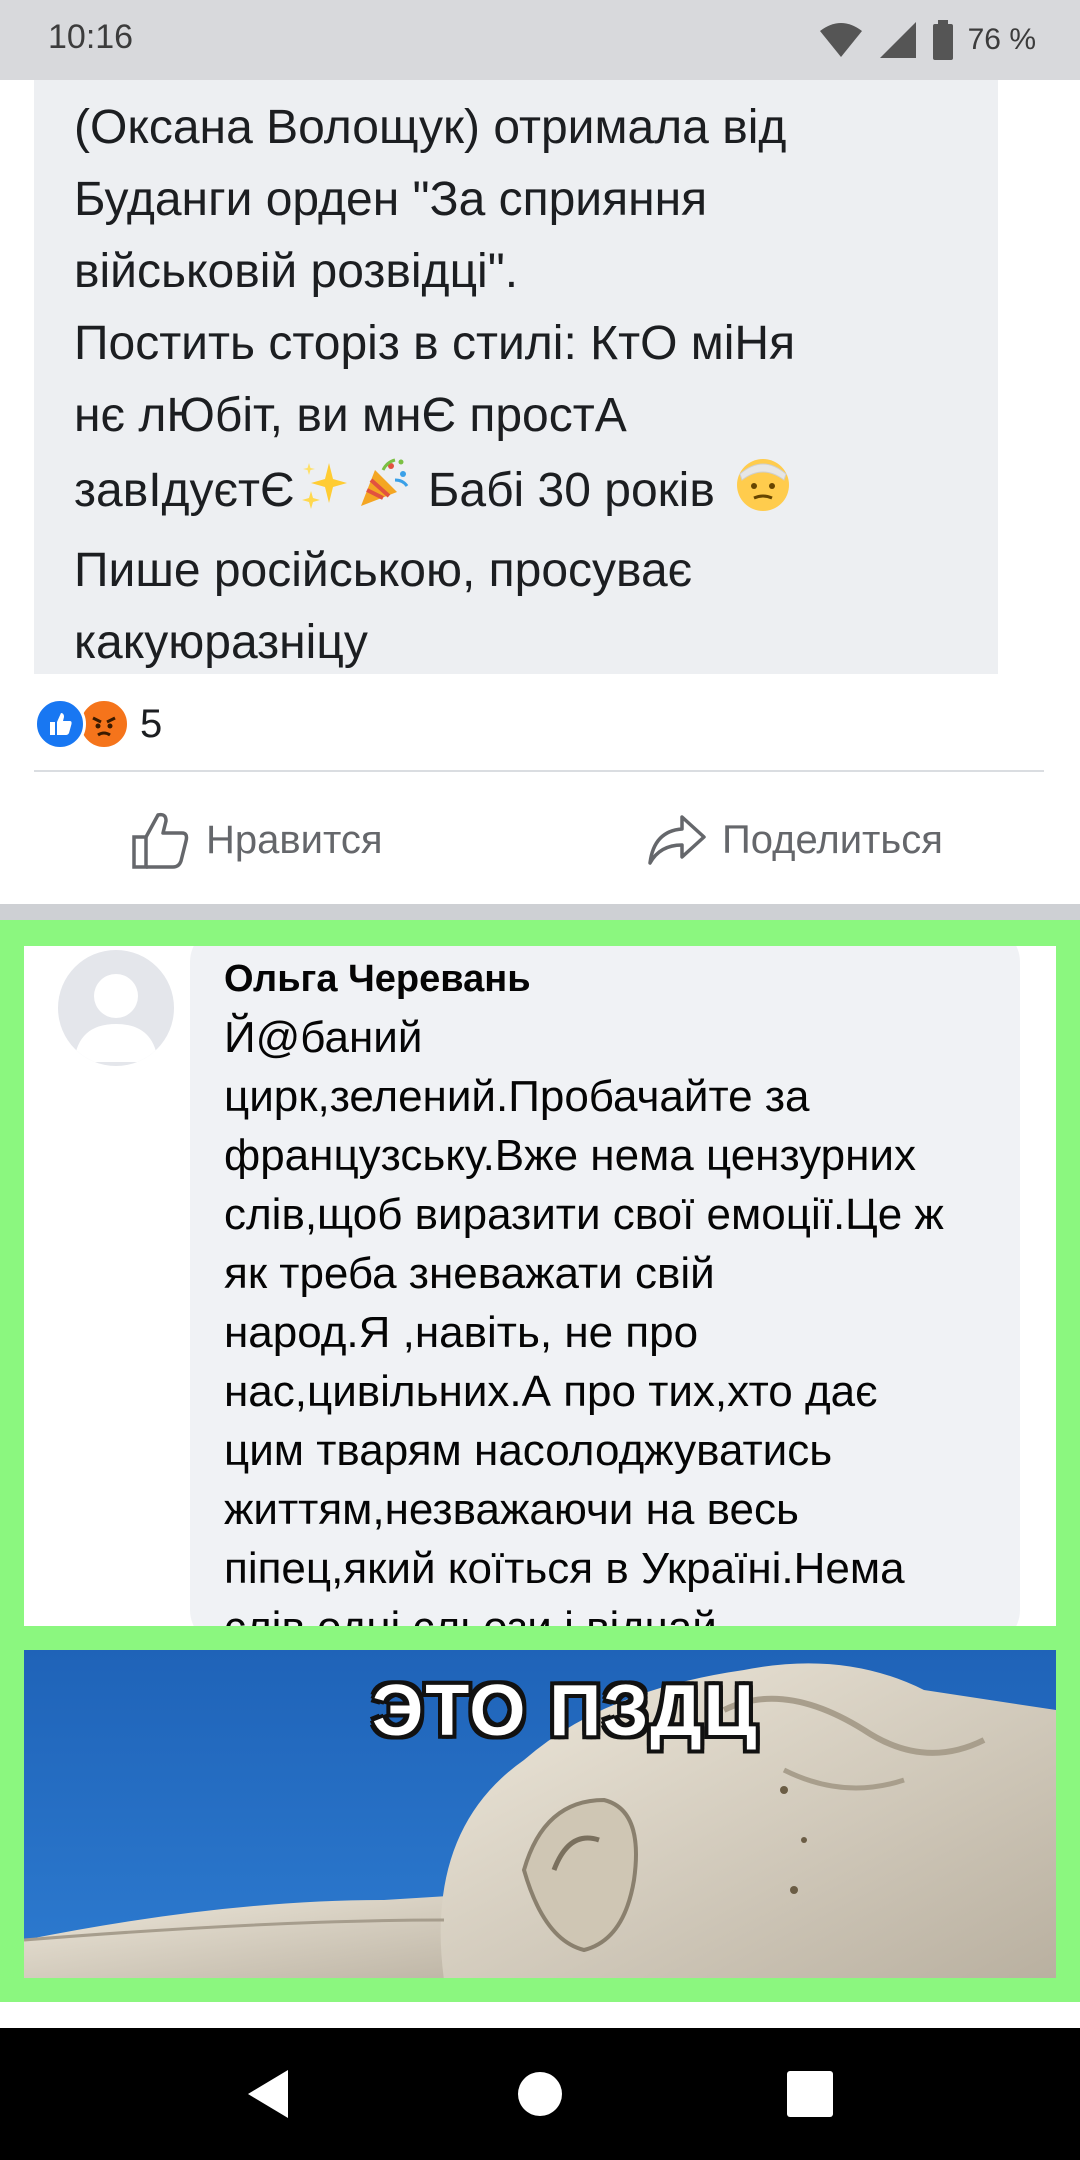 This screenshot has height=2160, width=1080. Describe the element at coordinates (897, 40) in the screenshot. I see `signal-icon` at that location.